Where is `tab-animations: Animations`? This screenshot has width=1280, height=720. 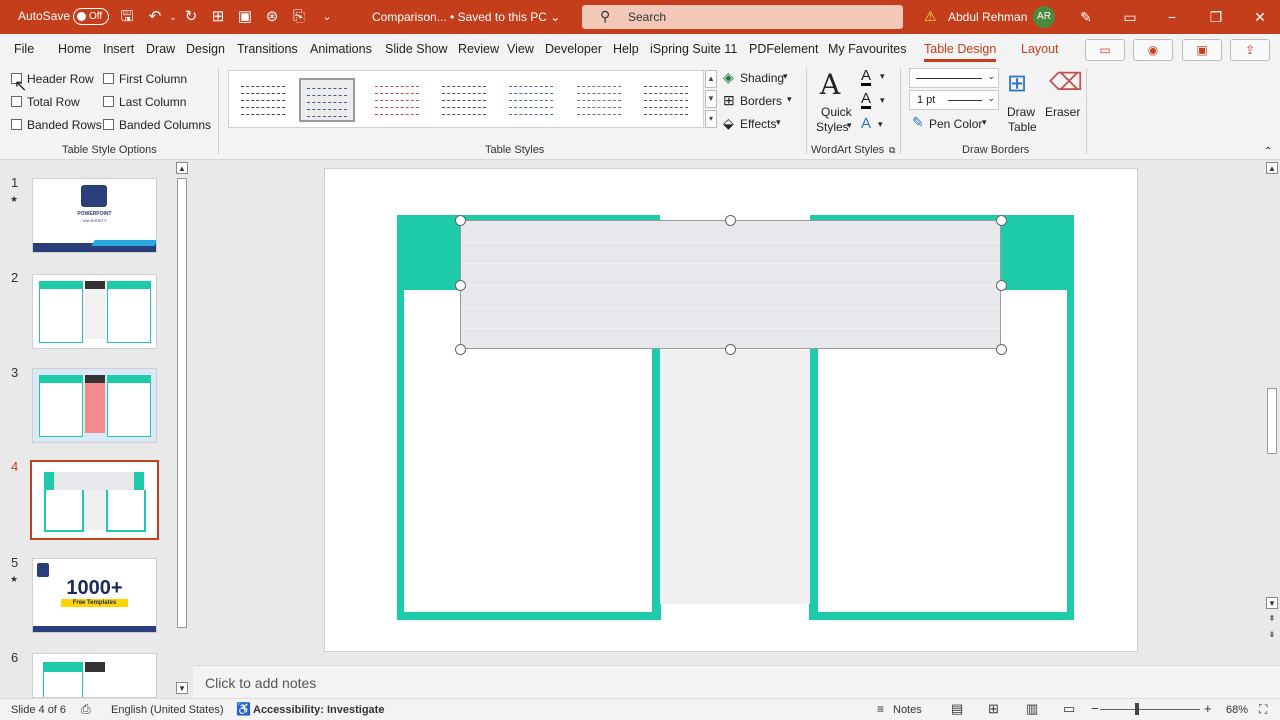 tab-animations: Animations is located at coordinates (341, 49).